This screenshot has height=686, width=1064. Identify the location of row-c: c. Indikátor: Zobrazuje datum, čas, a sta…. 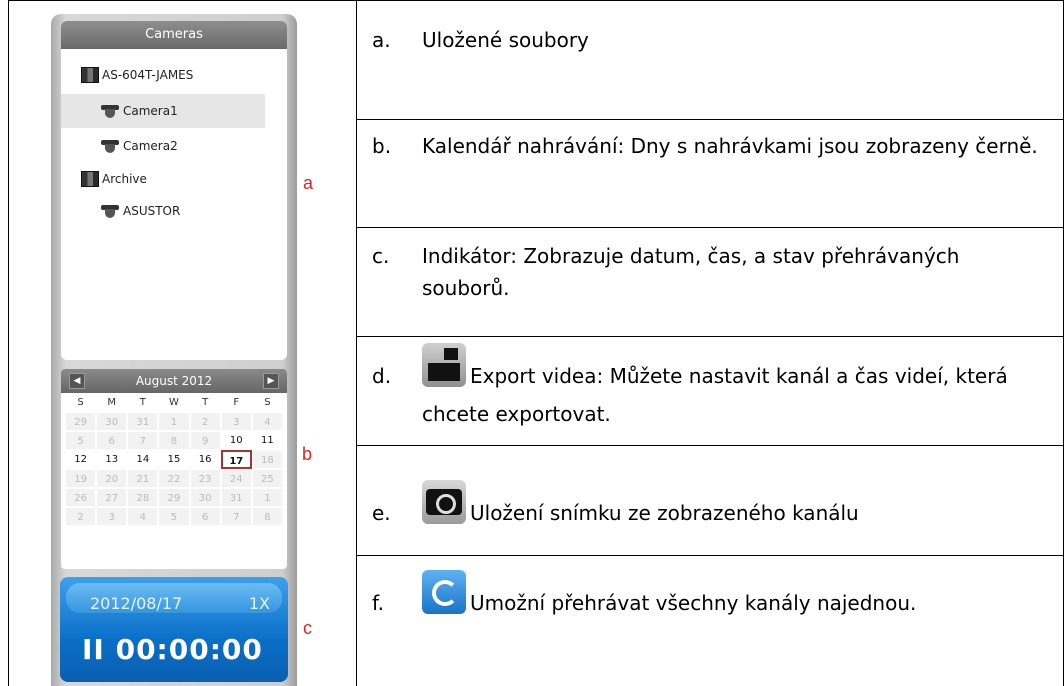
(682, 272).